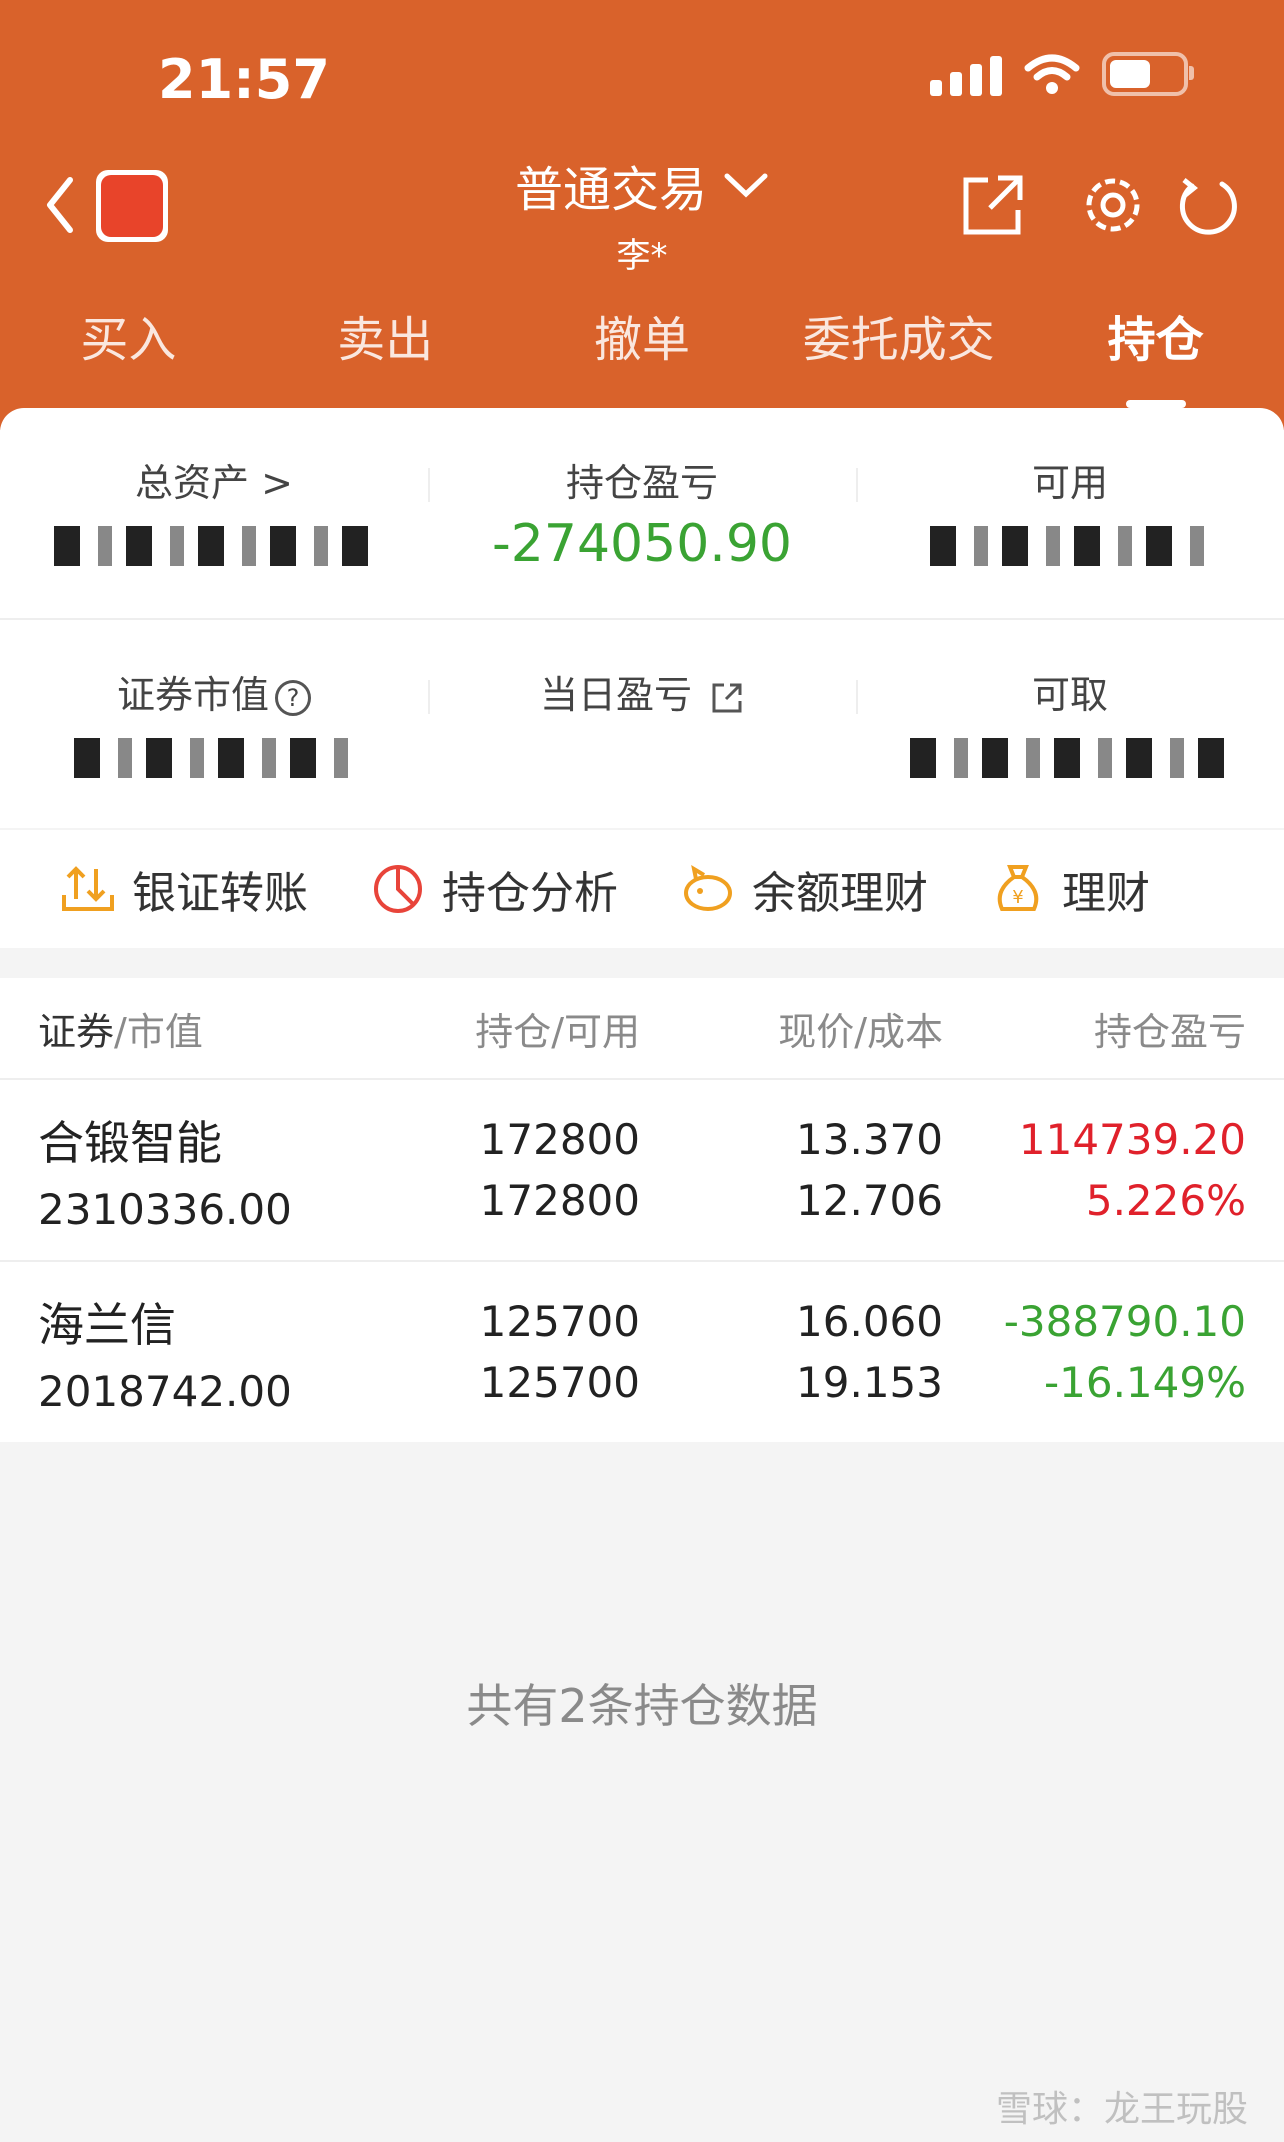  Describe the element at coordinates (840, 893) in the screenshot. I see `balance-finance-label: 余额理财` at that location.